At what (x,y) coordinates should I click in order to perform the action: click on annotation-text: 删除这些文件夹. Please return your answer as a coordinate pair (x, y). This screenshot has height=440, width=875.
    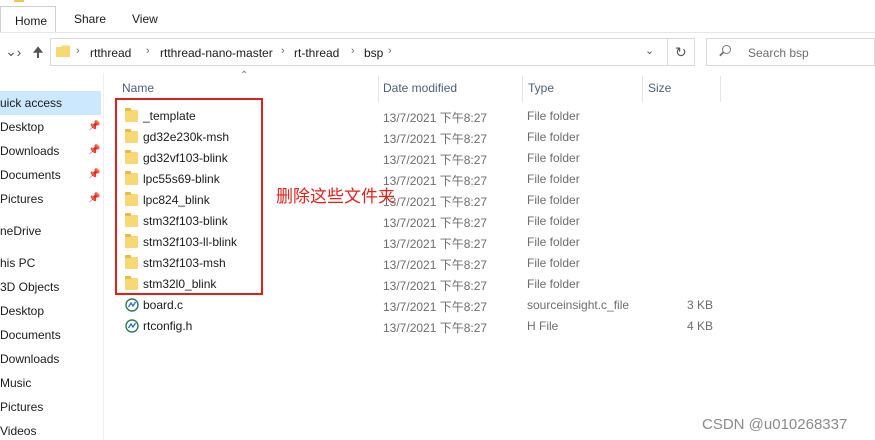
    Looking at the image, I should click on (335, 197).